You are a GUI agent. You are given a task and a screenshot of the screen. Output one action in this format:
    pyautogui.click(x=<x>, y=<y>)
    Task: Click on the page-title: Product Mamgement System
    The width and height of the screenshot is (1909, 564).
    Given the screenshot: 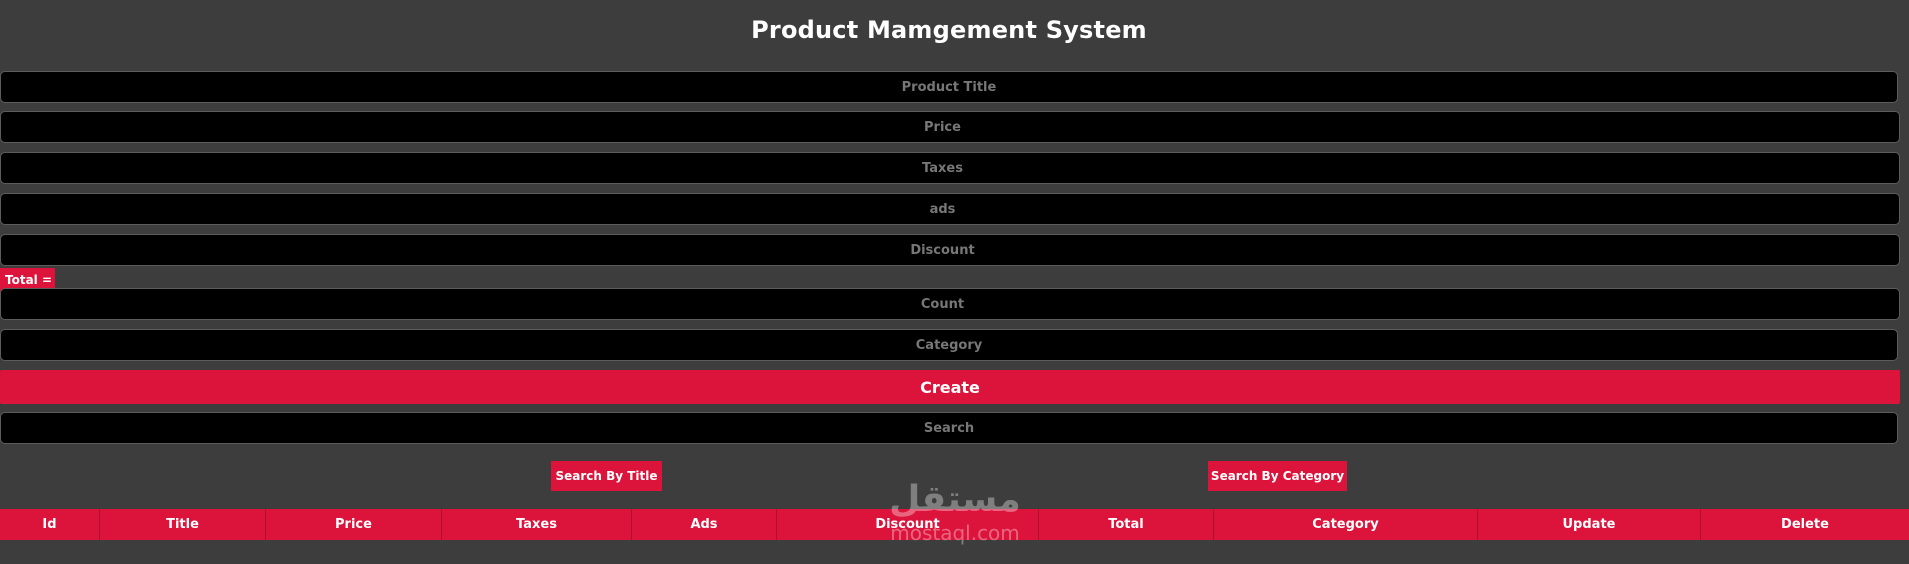 What is the action you would take?
    pyautogui.click(x=949, y=30)
    